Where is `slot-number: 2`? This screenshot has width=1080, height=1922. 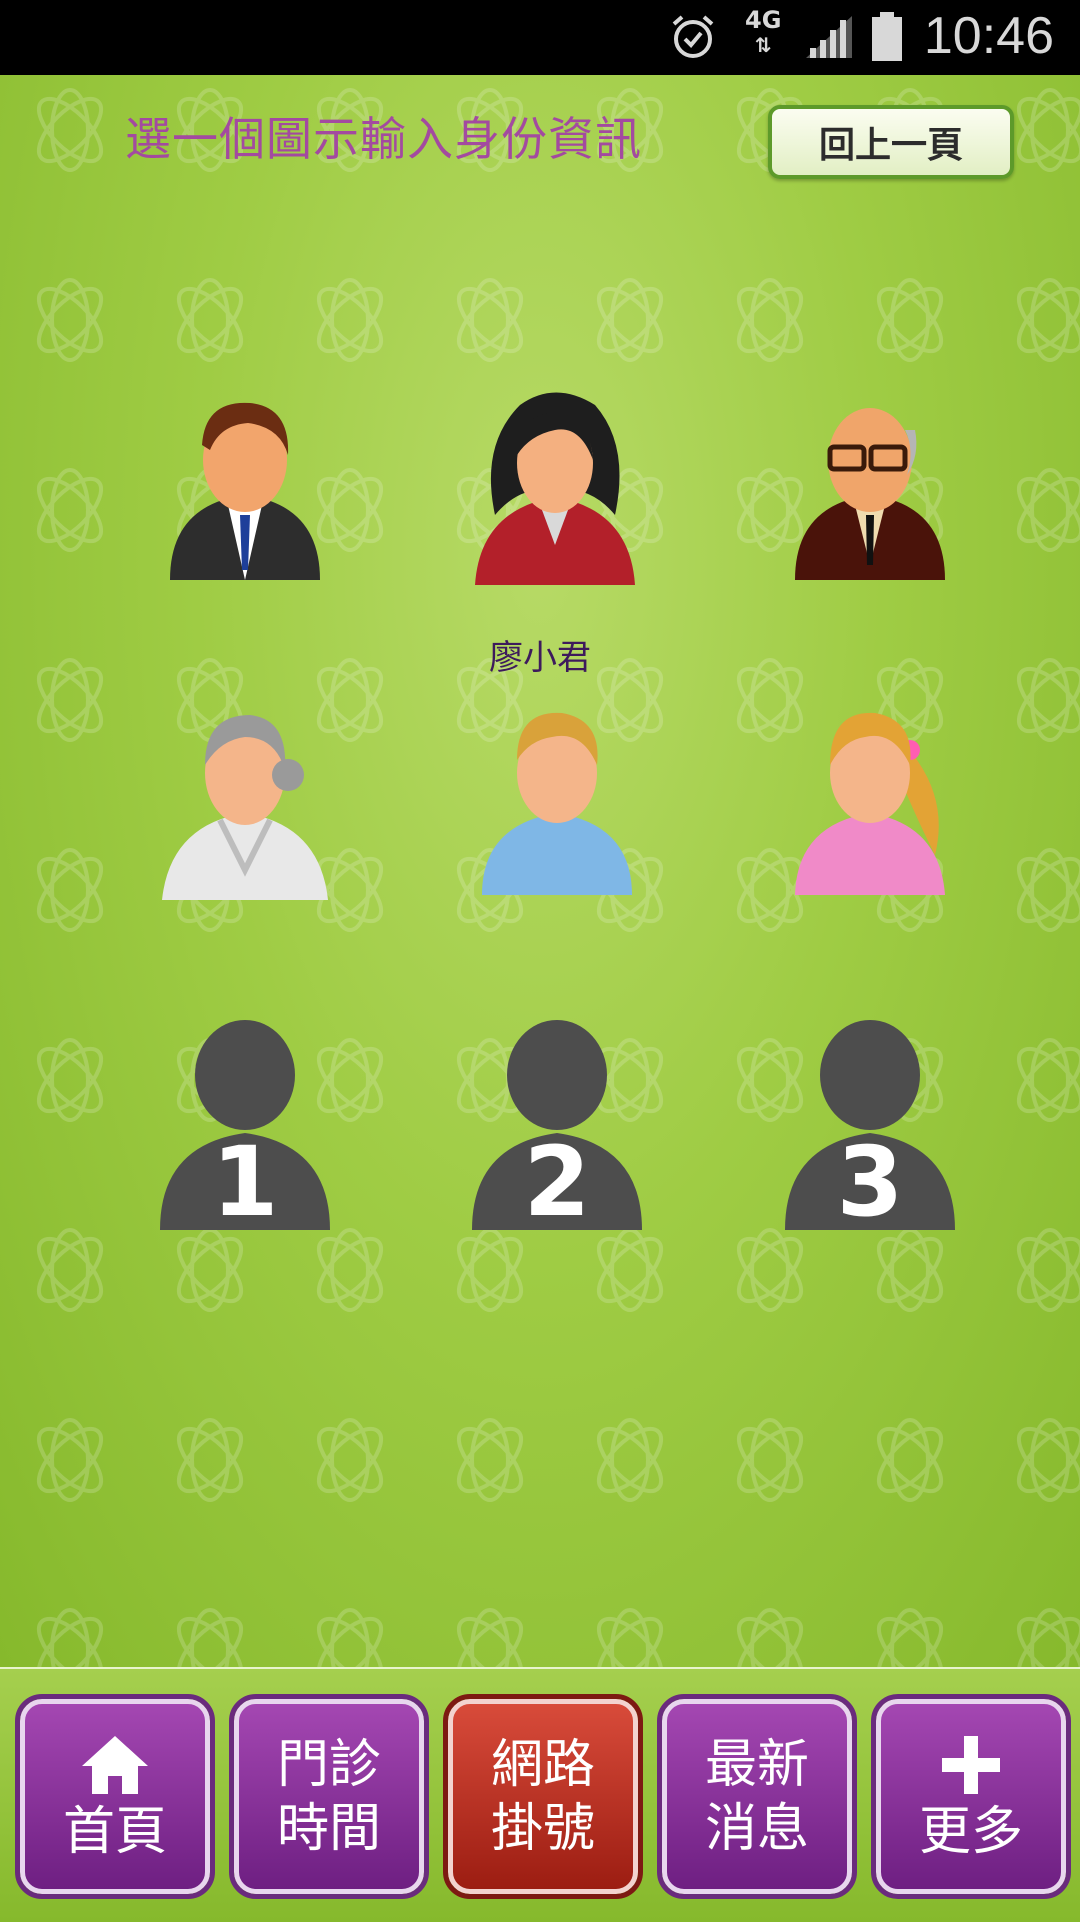
slot-number: 2 is located at coordinates (557, 1180).